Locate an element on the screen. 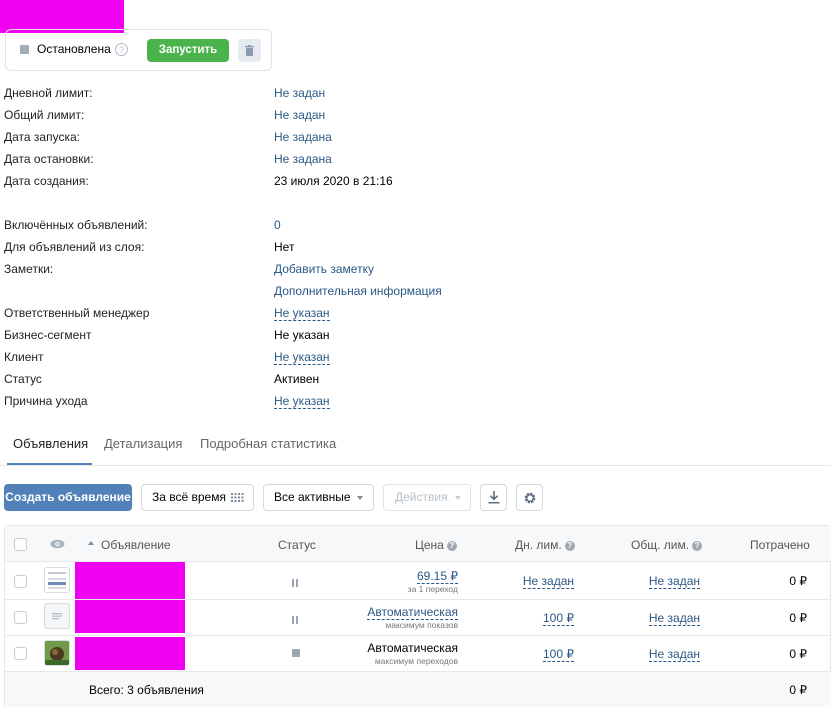 This screenshot has height=707, width=831. column-status: Статус is located at coordinates (297, 545).